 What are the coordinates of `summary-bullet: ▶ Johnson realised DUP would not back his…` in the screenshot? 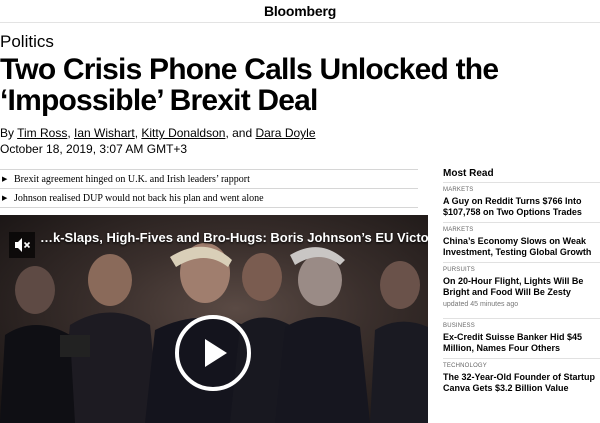 It's located at (209, 198).